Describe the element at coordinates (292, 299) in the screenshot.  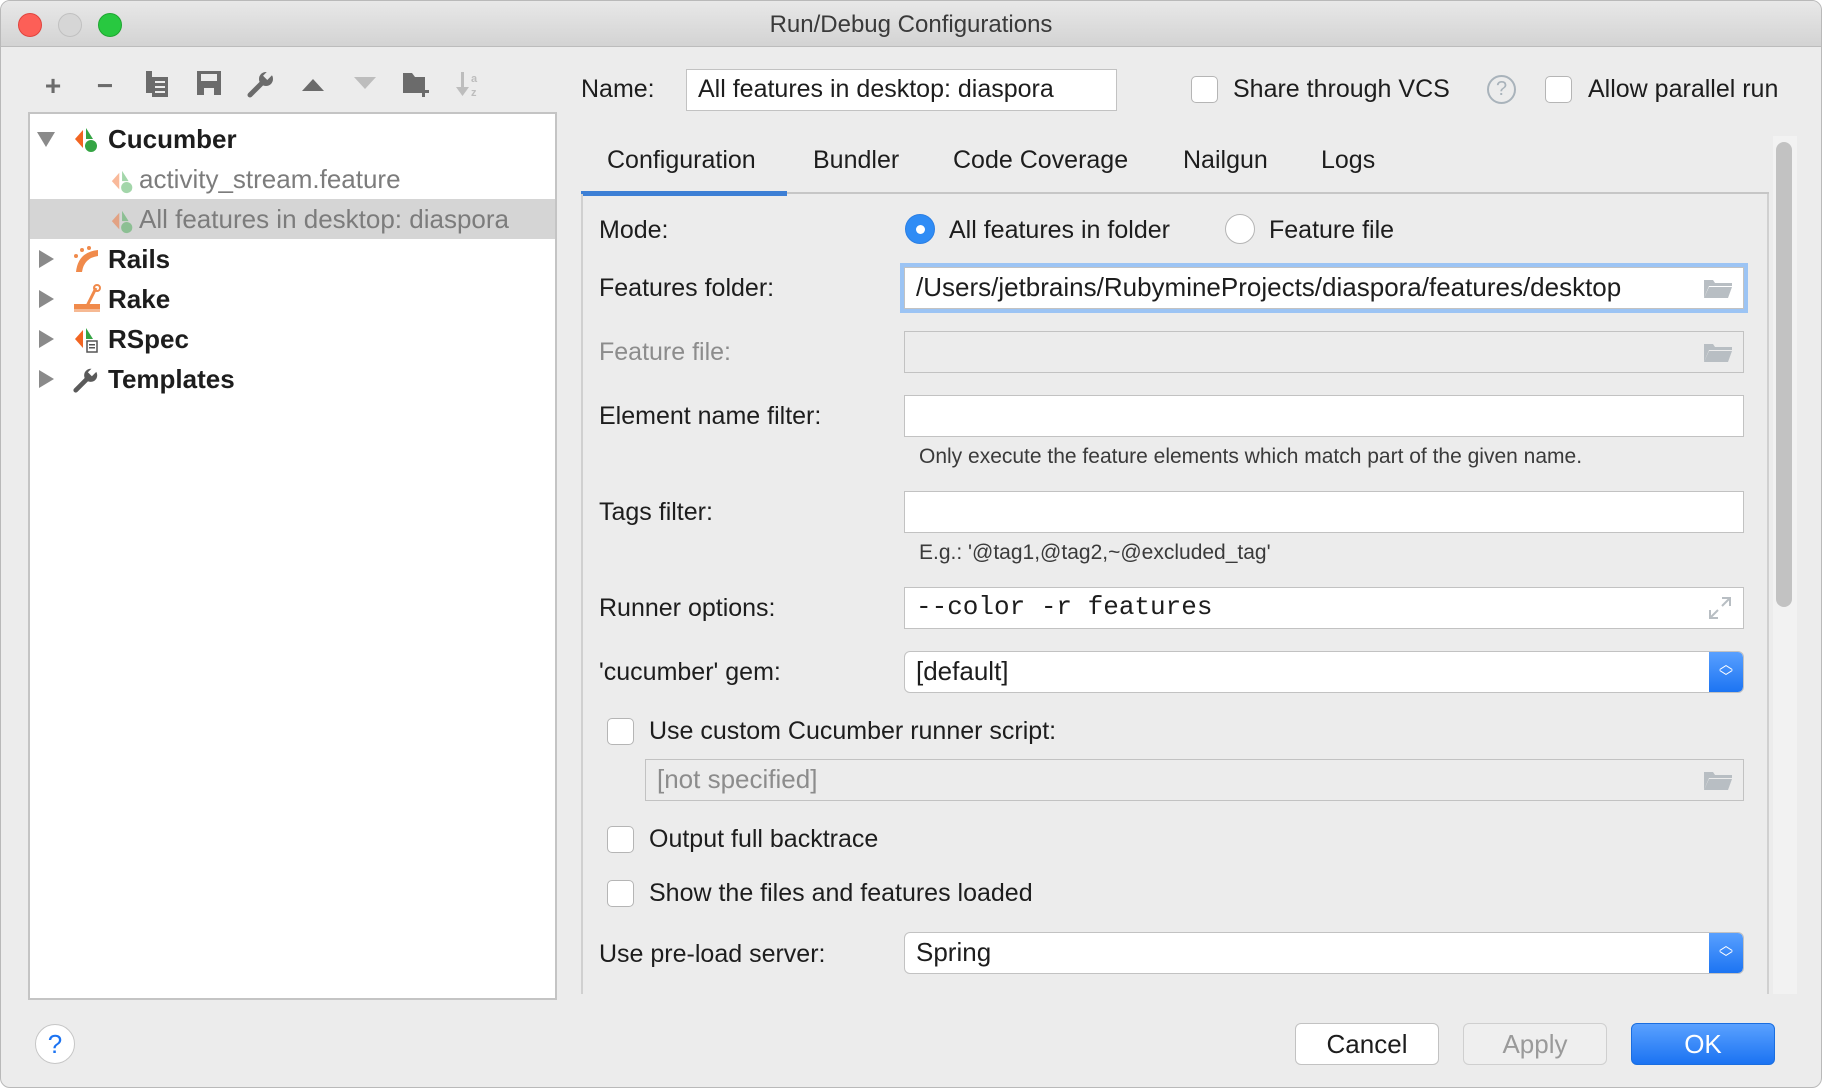
I see `tree-item-rake: Rake` at that location.